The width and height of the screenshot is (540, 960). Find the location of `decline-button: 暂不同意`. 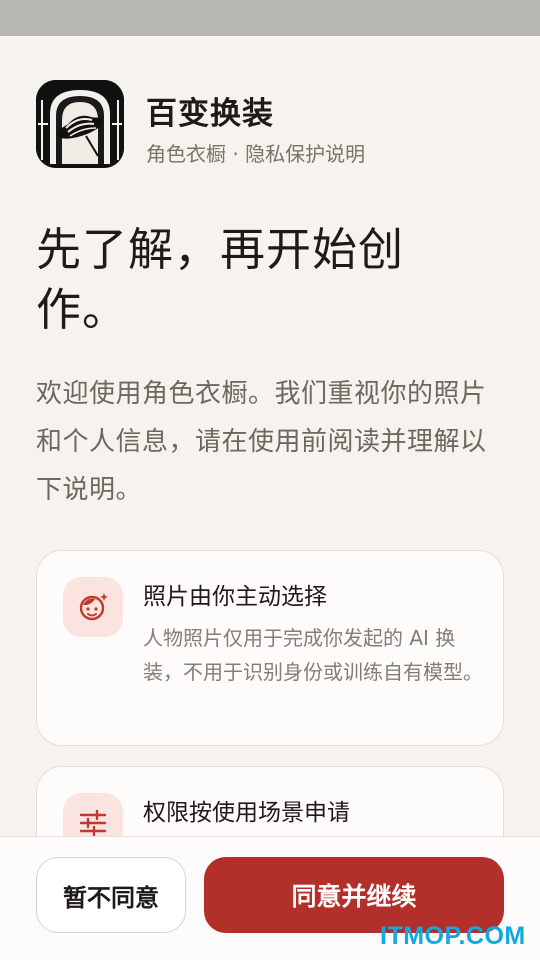

decline-button: 暂不同意 is located at coordinates (111, 895).